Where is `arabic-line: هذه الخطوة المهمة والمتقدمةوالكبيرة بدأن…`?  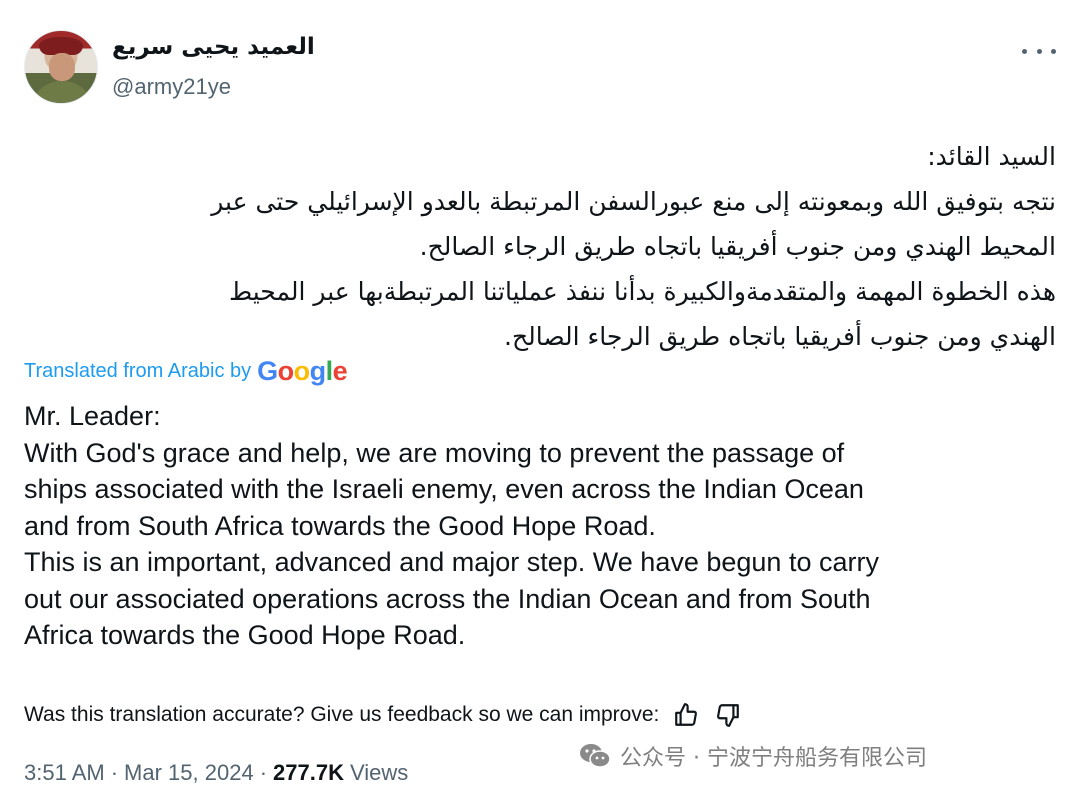 arabic-line: هذه الخطوة المهمة والمتقدمةوالكبيرة بدأن… is located at coordinates (642, 291).